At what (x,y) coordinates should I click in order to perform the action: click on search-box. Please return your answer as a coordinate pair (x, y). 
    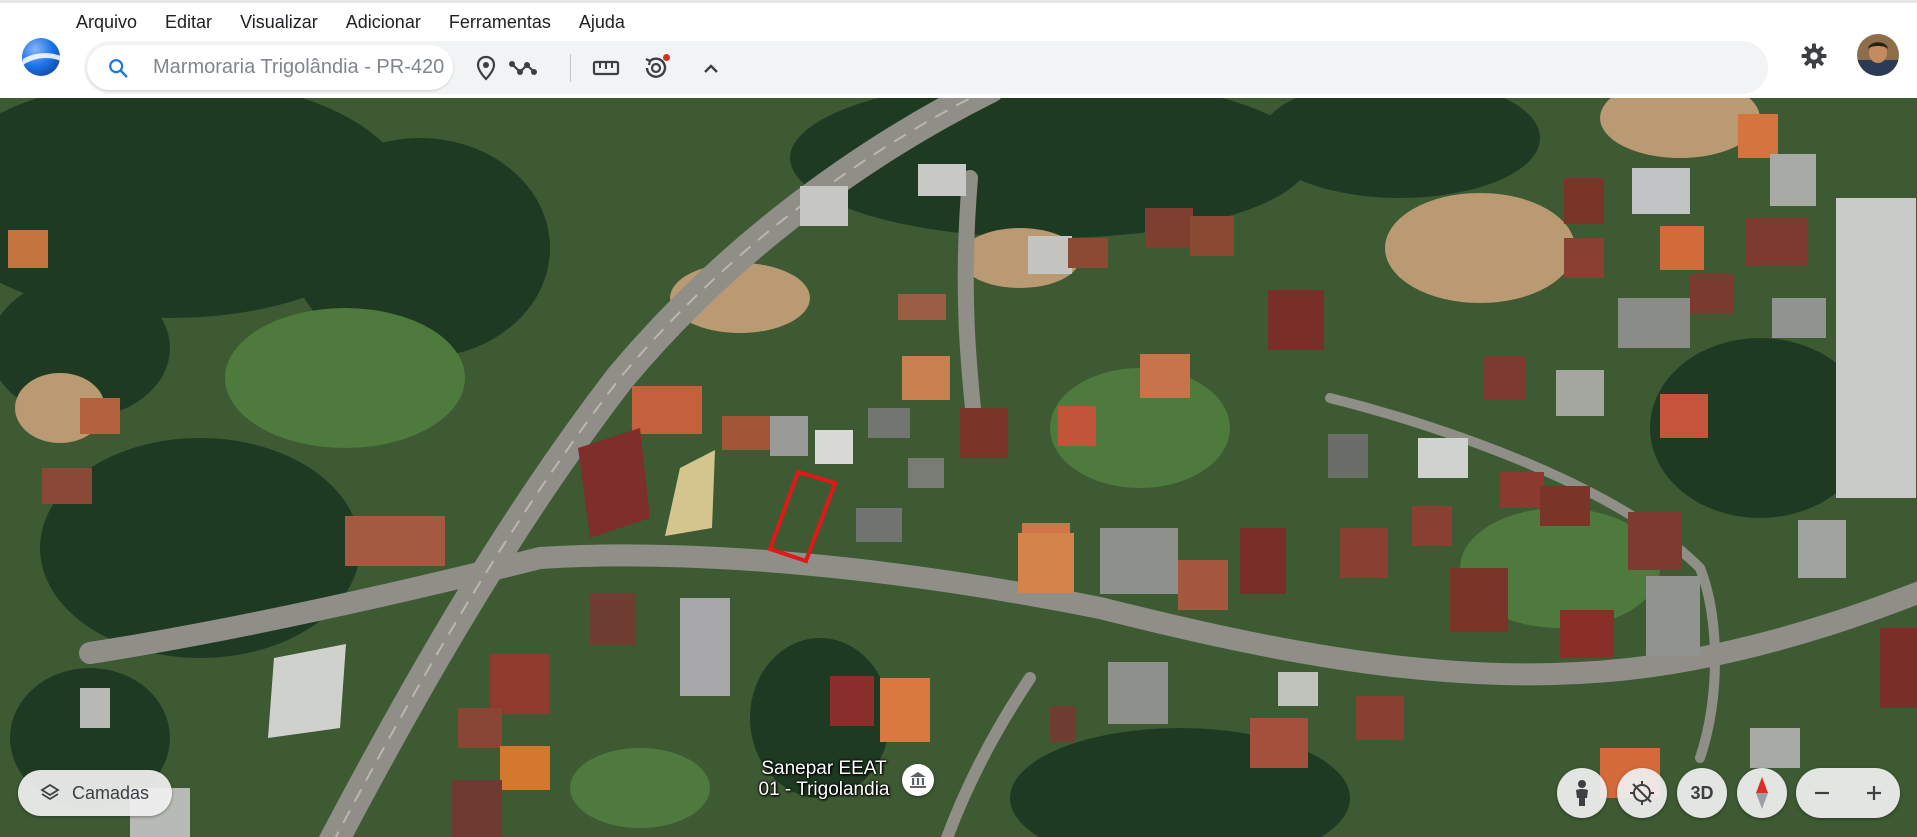
    Looking at the image, I should click on (270, 67).